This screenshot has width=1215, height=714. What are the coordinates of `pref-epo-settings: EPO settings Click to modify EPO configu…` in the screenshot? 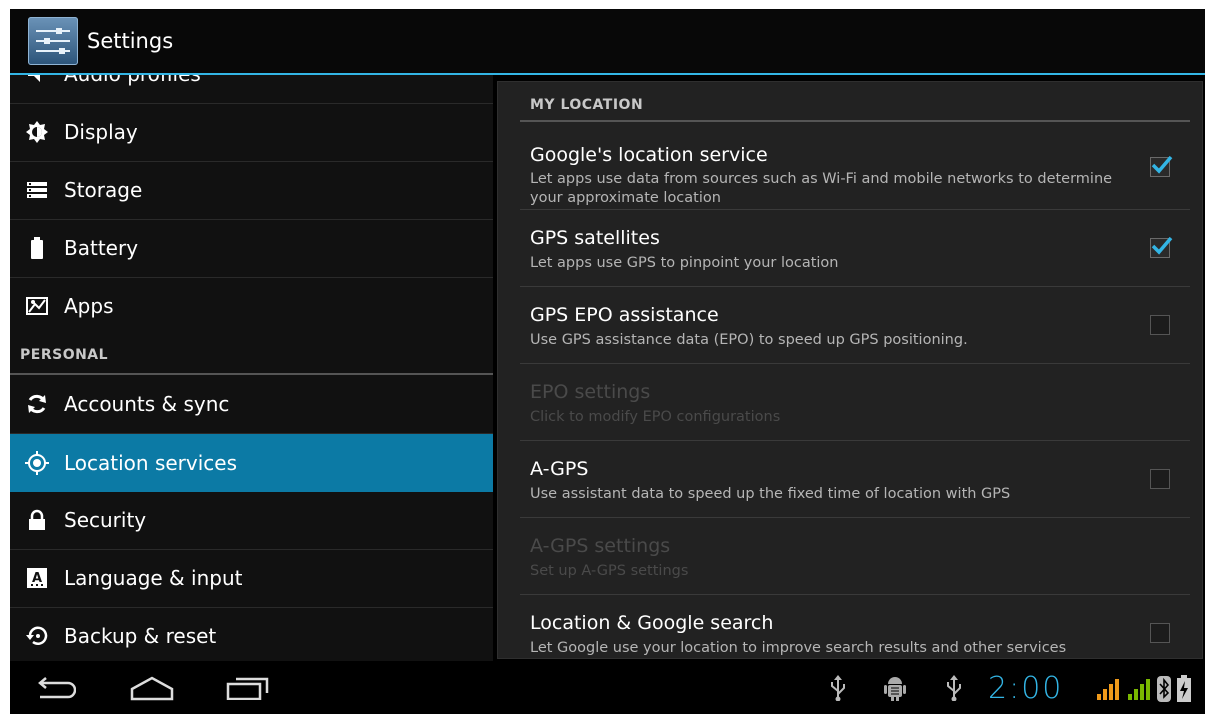 It's located at (855, 402).